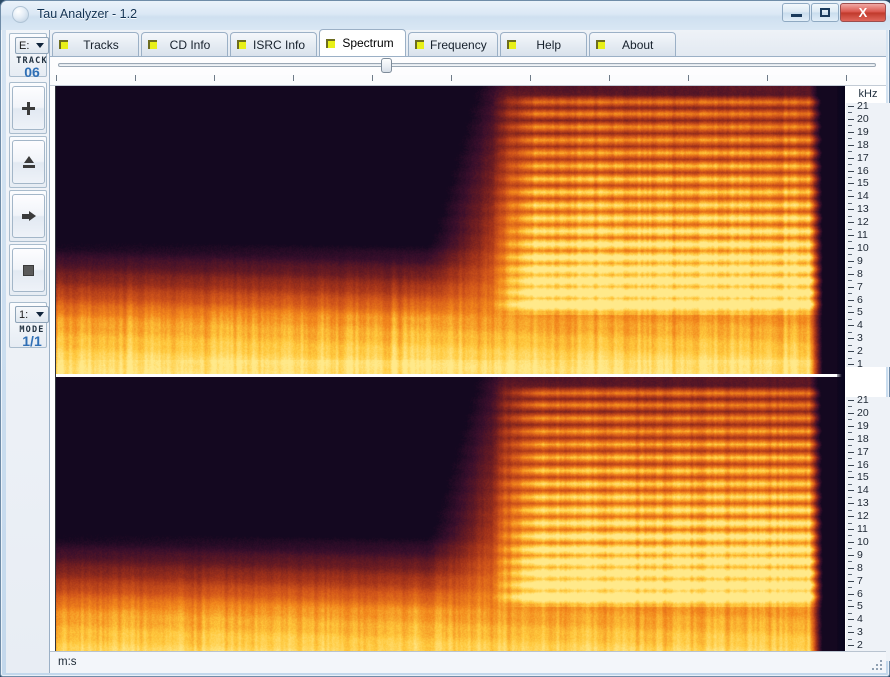 Image resolution: width=890 pixels, height=677 pixels. I want to click on frequency-tick-label: 3, so click(860, 338).